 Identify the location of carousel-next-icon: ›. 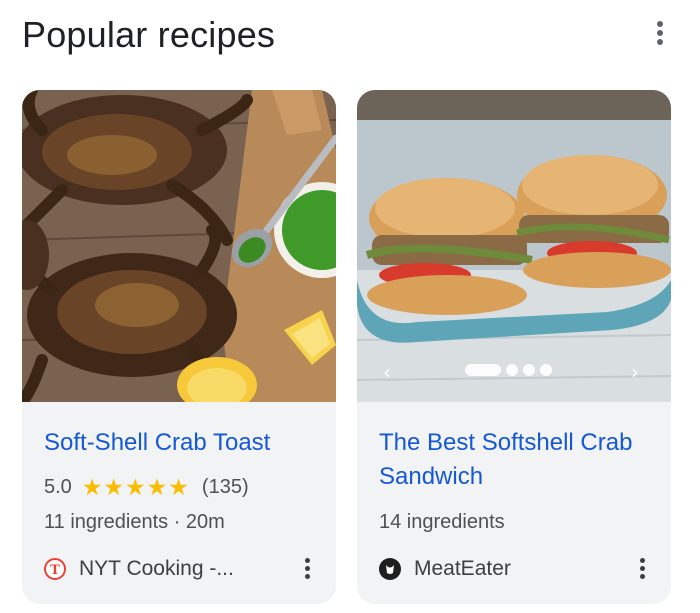
(635, 372).